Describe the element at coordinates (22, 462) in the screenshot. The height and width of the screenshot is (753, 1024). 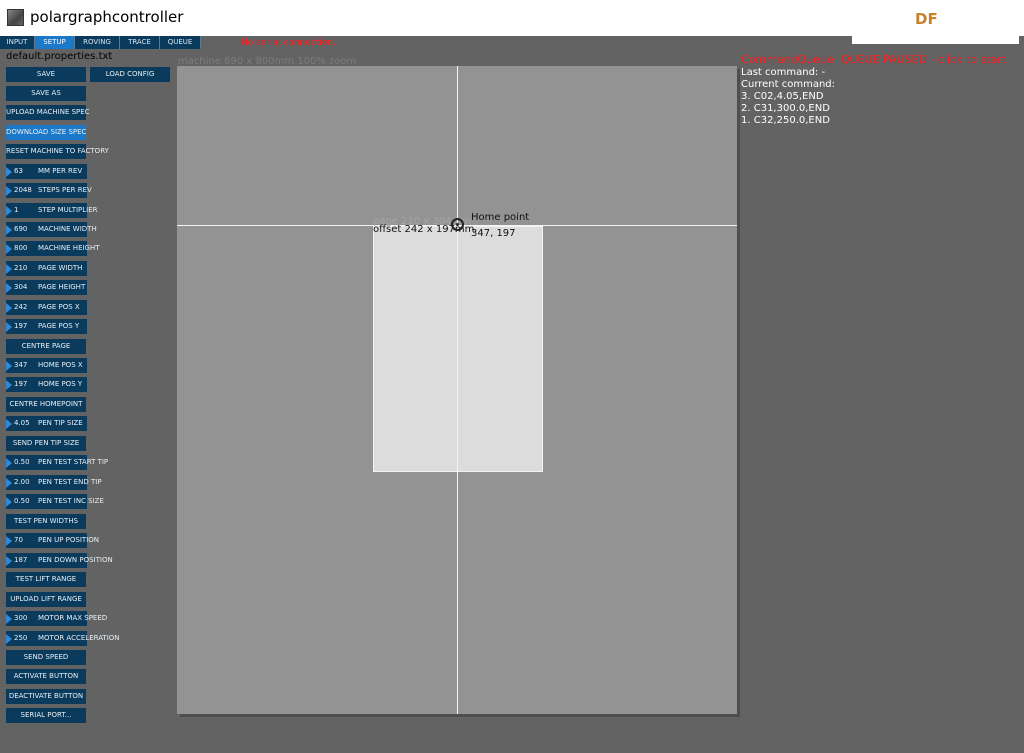
I see `pen-test-start-tip-value: 0.50` at that location.